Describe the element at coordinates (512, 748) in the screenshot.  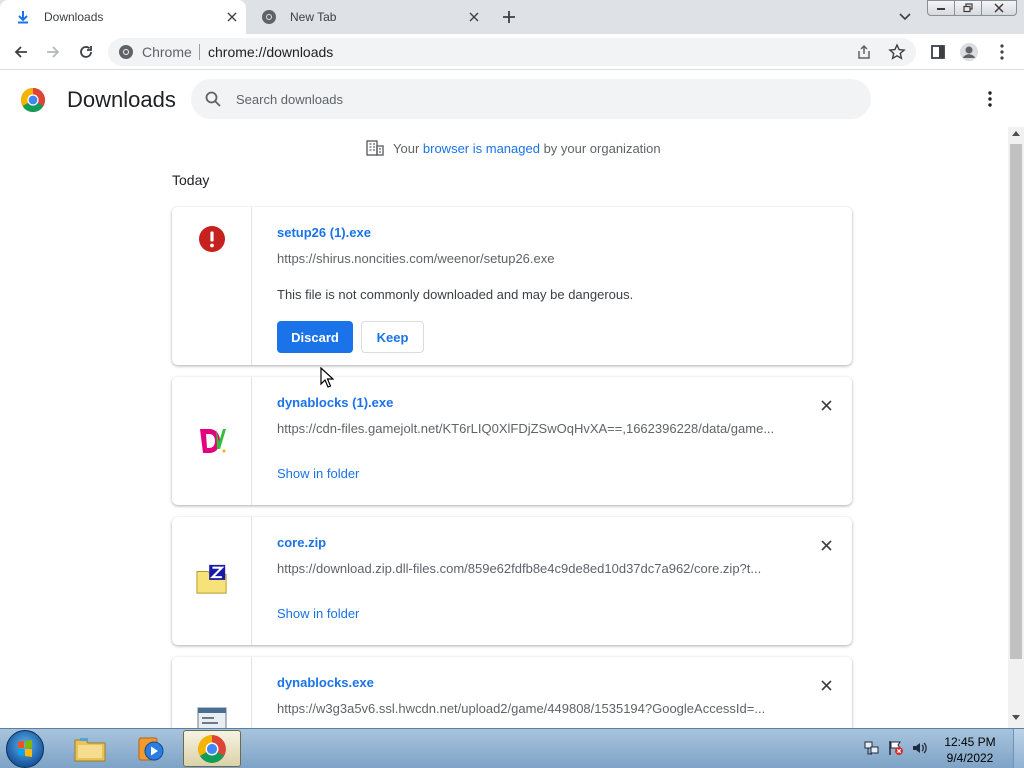
I see `windows-taskbar: 12:45 PM 9/4/2022` at that location.